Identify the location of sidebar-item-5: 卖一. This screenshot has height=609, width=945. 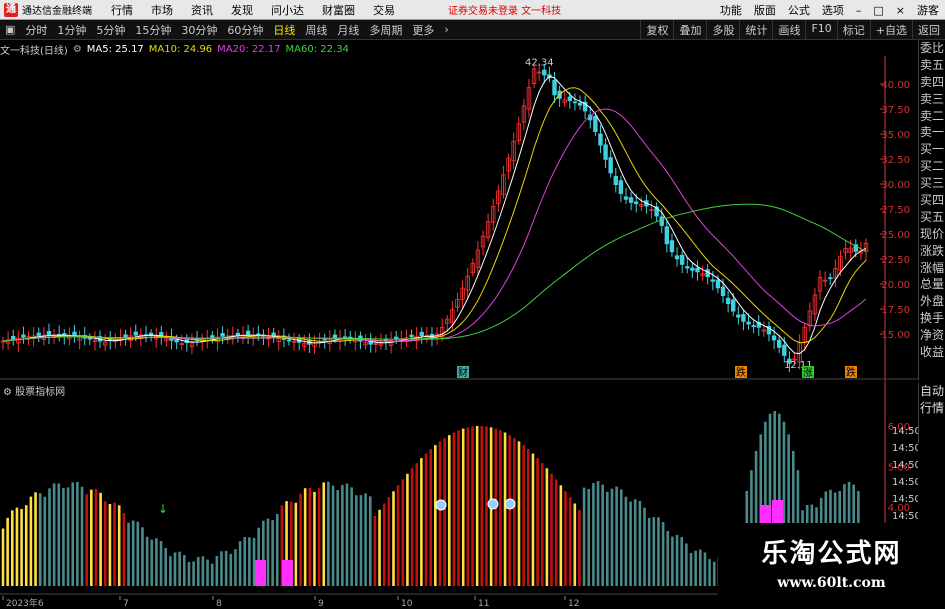
(932, 132).